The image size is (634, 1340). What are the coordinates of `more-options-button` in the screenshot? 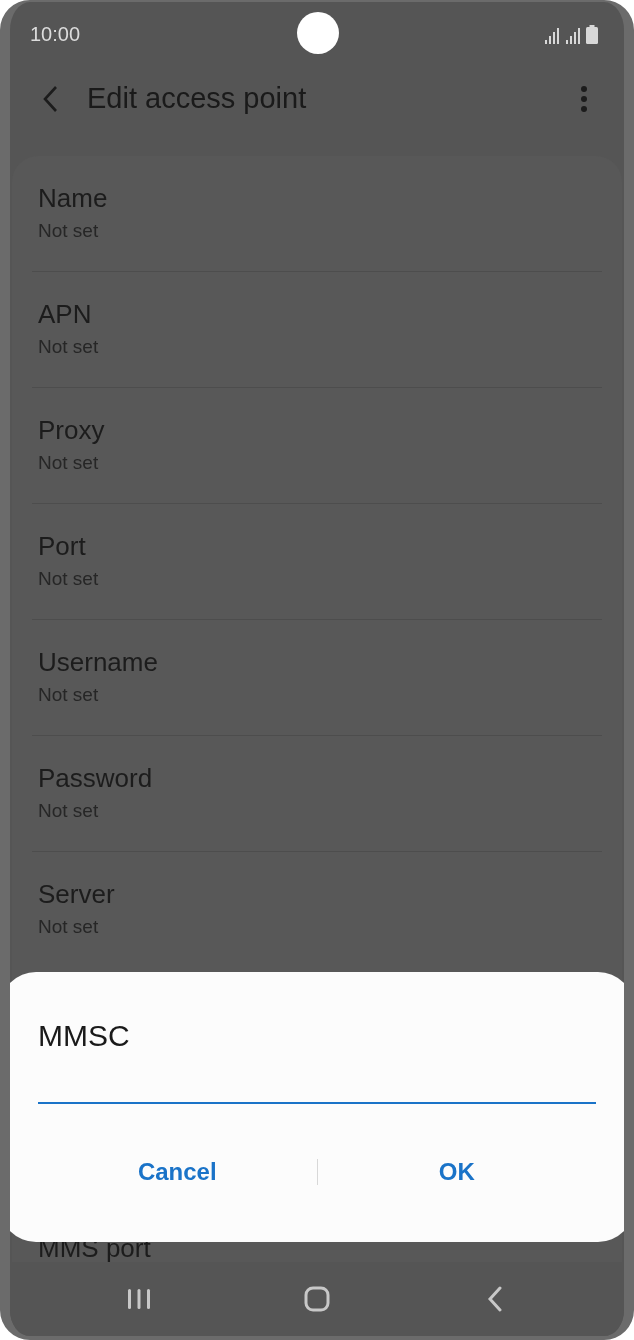 It's located at (584, 99).